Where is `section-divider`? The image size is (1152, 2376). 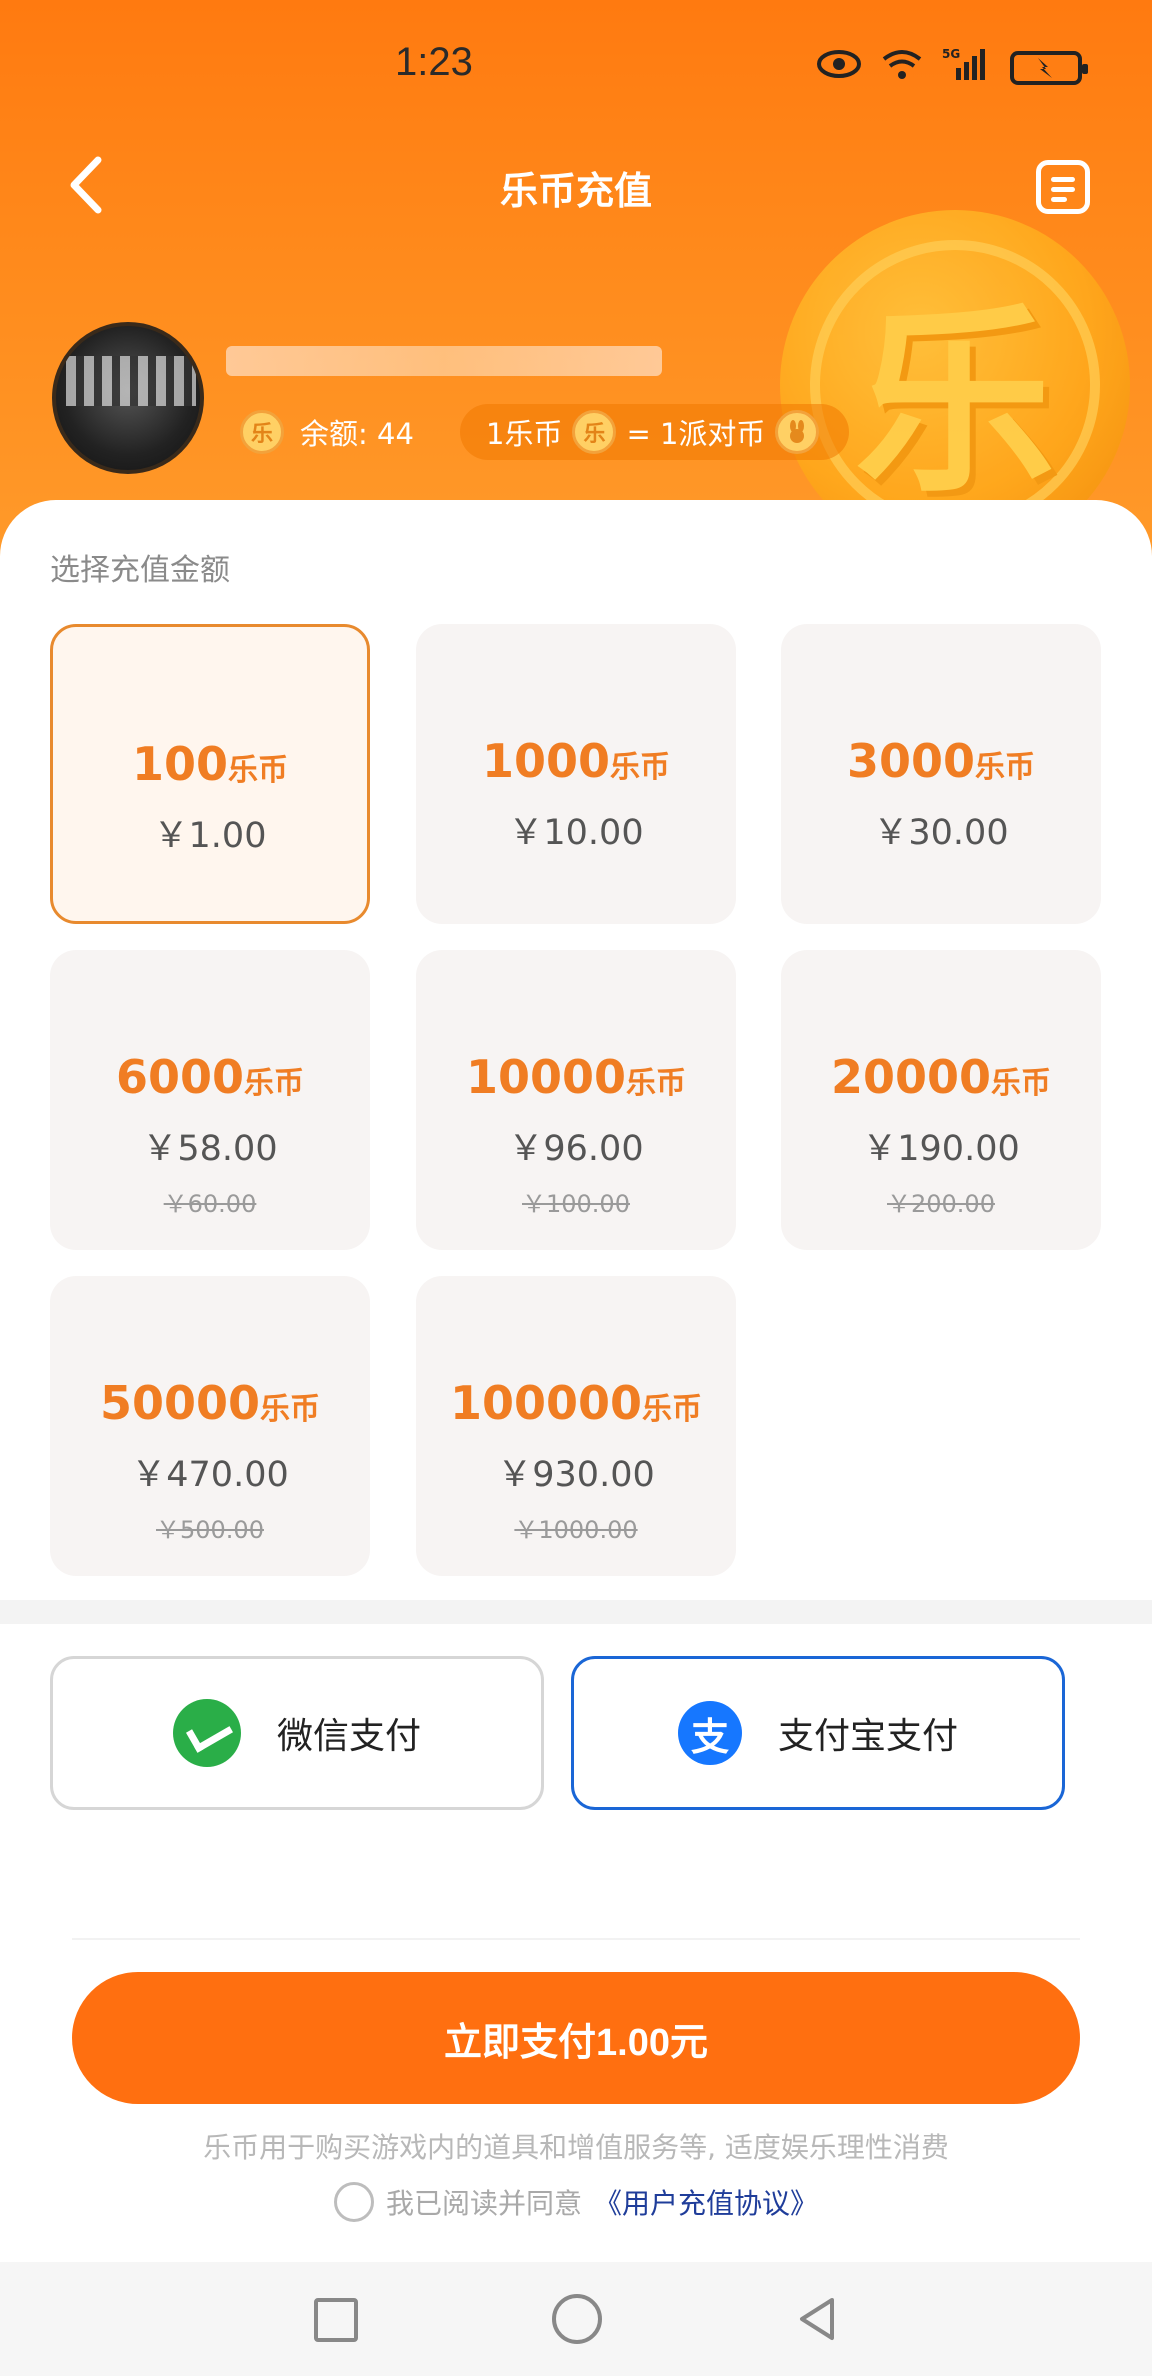 section-divider is located at coordinates (576, 1612).